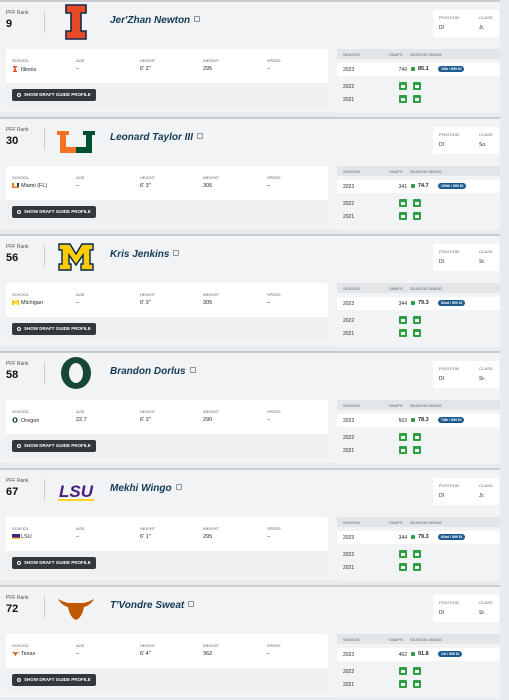 Image resolution: width=509 pixels, height=700 pixels. Describe the element at coordinates (402, 70) in the screenshot. I see `grade-row-snaps: 749` at that location.